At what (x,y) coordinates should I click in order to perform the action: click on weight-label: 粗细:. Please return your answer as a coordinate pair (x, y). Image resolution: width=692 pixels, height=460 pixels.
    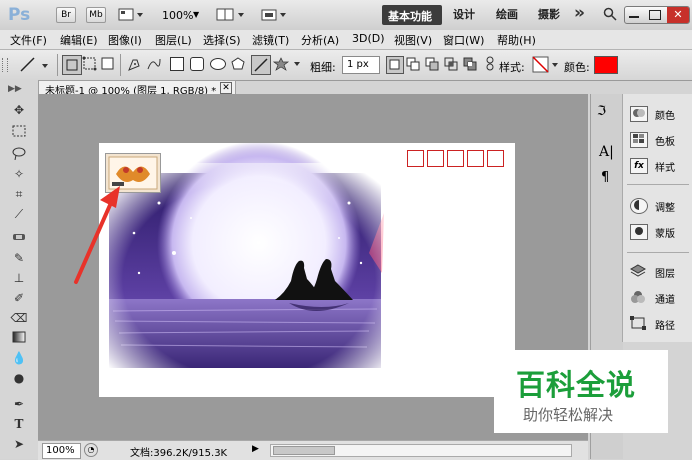
    Looking at the image, I should click on (323, 67).